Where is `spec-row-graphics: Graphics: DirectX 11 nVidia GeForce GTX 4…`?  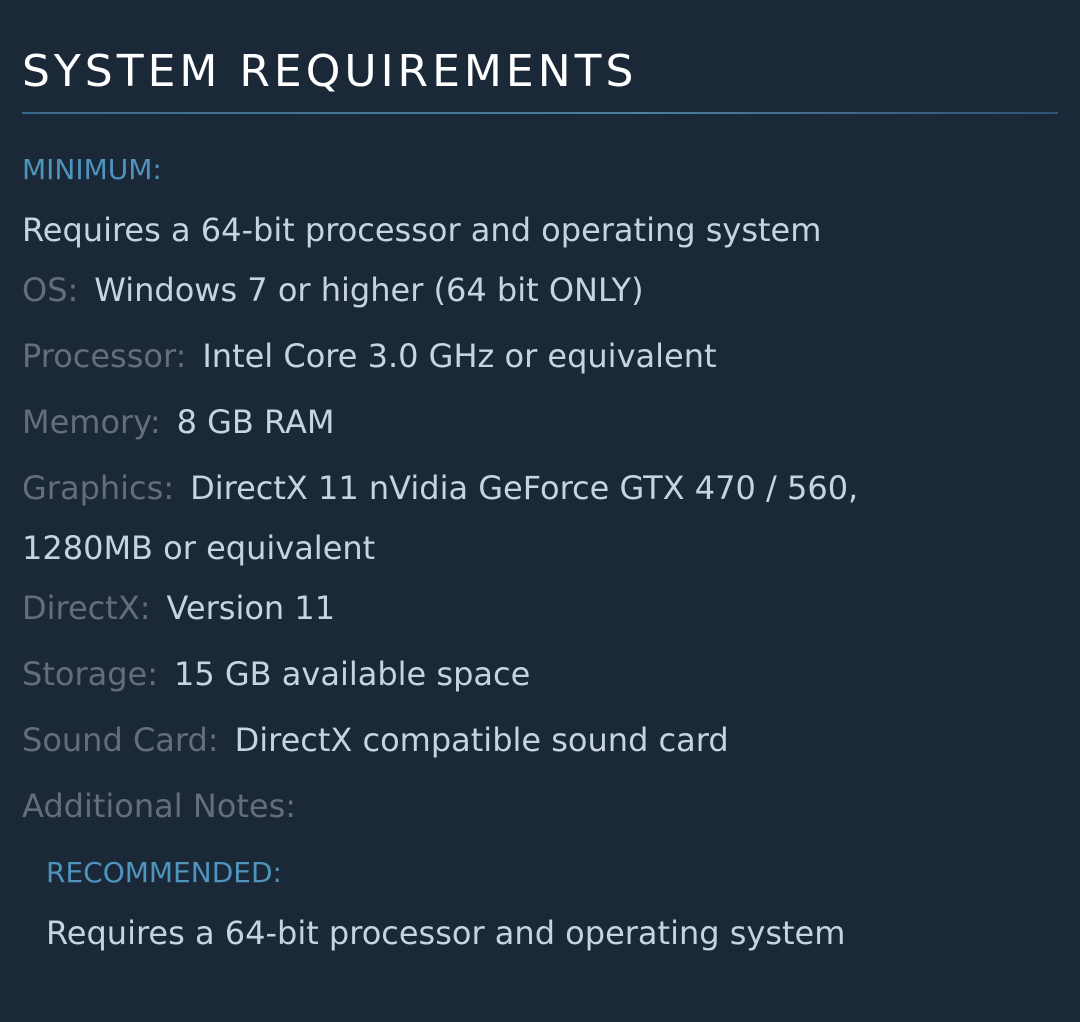 spec-row-graphics: Graphics: DirectX 11 nVidia GeForce GTX 4… is located at coordinates (440, 488).